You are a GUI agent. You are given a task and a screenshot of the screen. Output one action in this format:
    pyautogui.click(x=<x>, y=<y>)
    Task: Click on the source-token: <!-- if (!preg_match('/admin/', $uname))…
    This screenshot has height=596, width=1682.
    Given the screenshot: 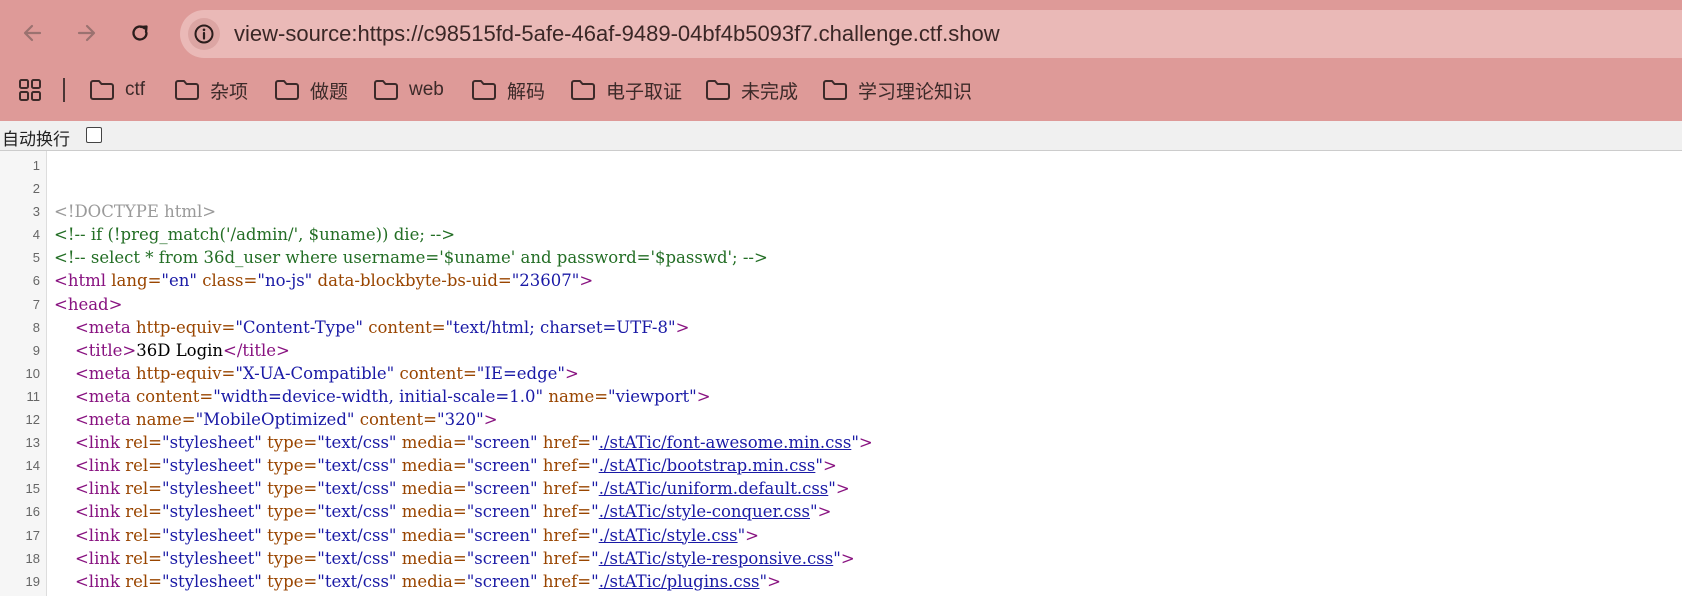 What is the action you would take?
    pyautogui.click(x=255, y=235)
    